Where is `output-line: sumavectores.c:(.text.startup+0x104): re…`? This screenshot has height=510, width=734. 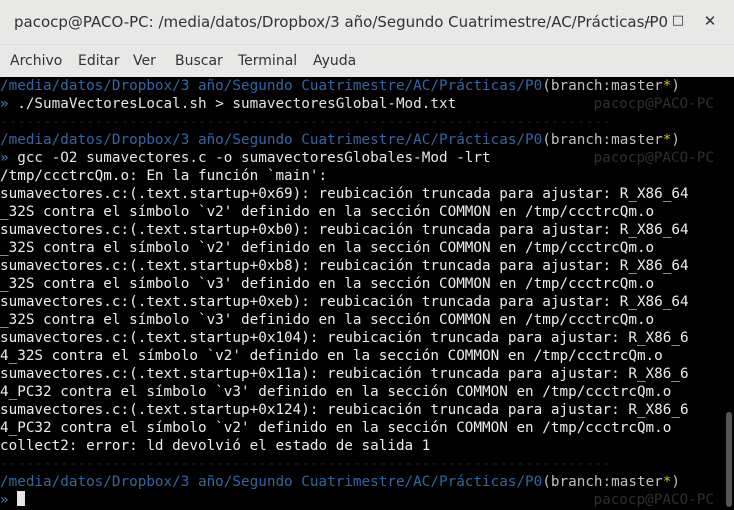 output-line: sumavectores.c:(.text.startup+0x104): re… is located at coordinates (344, 338).